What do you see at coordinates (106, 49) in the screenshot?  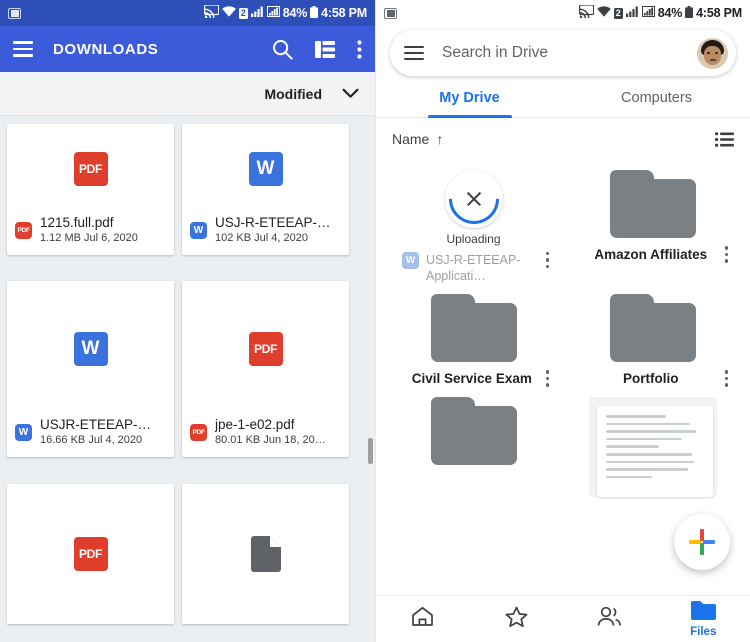 I see `page-title: DOWNLOADS` at bounding box center [106, 49].